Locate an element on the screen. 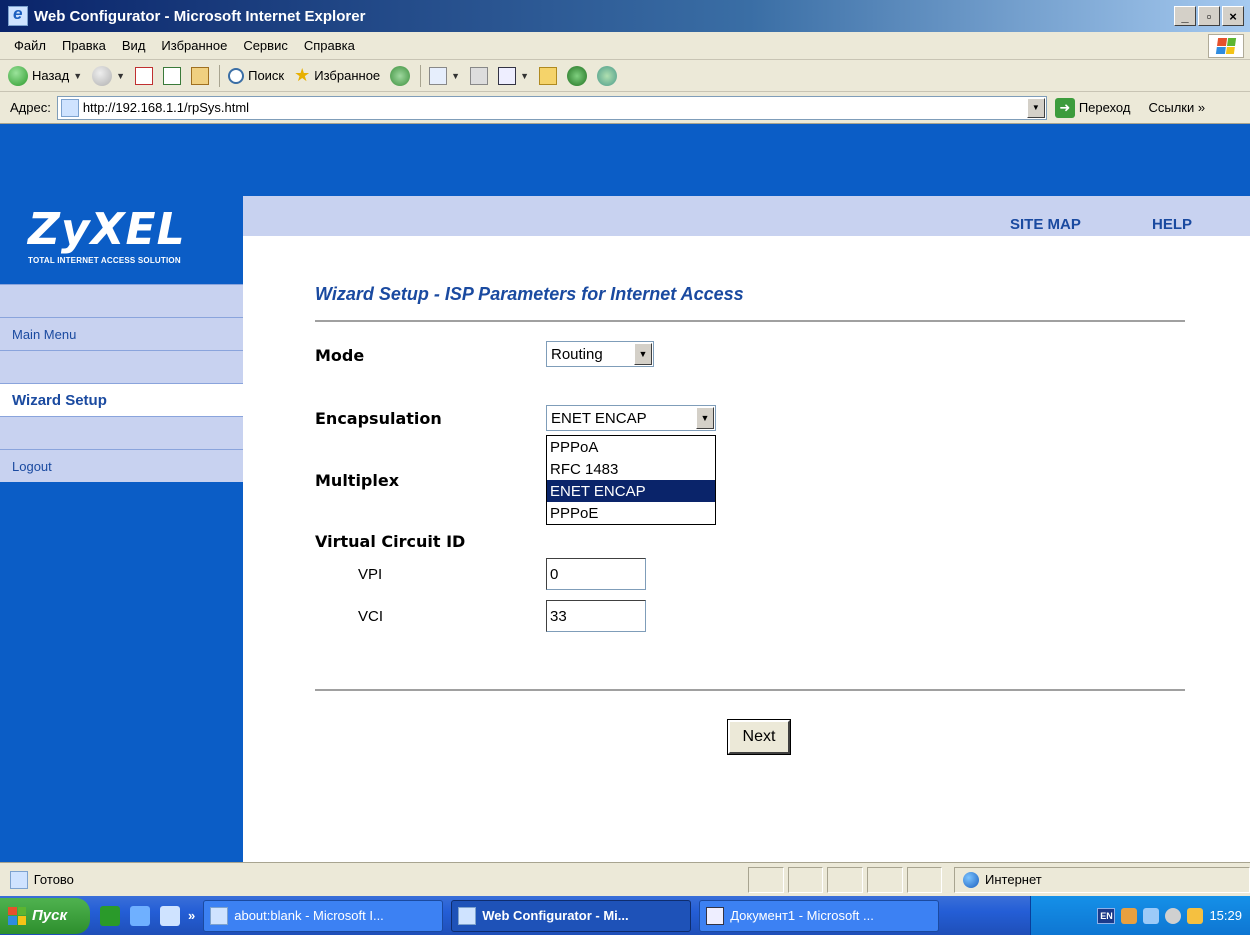 The height and width of the screenshot is (935, 1250). home-button is located at coordinates (200, 75).